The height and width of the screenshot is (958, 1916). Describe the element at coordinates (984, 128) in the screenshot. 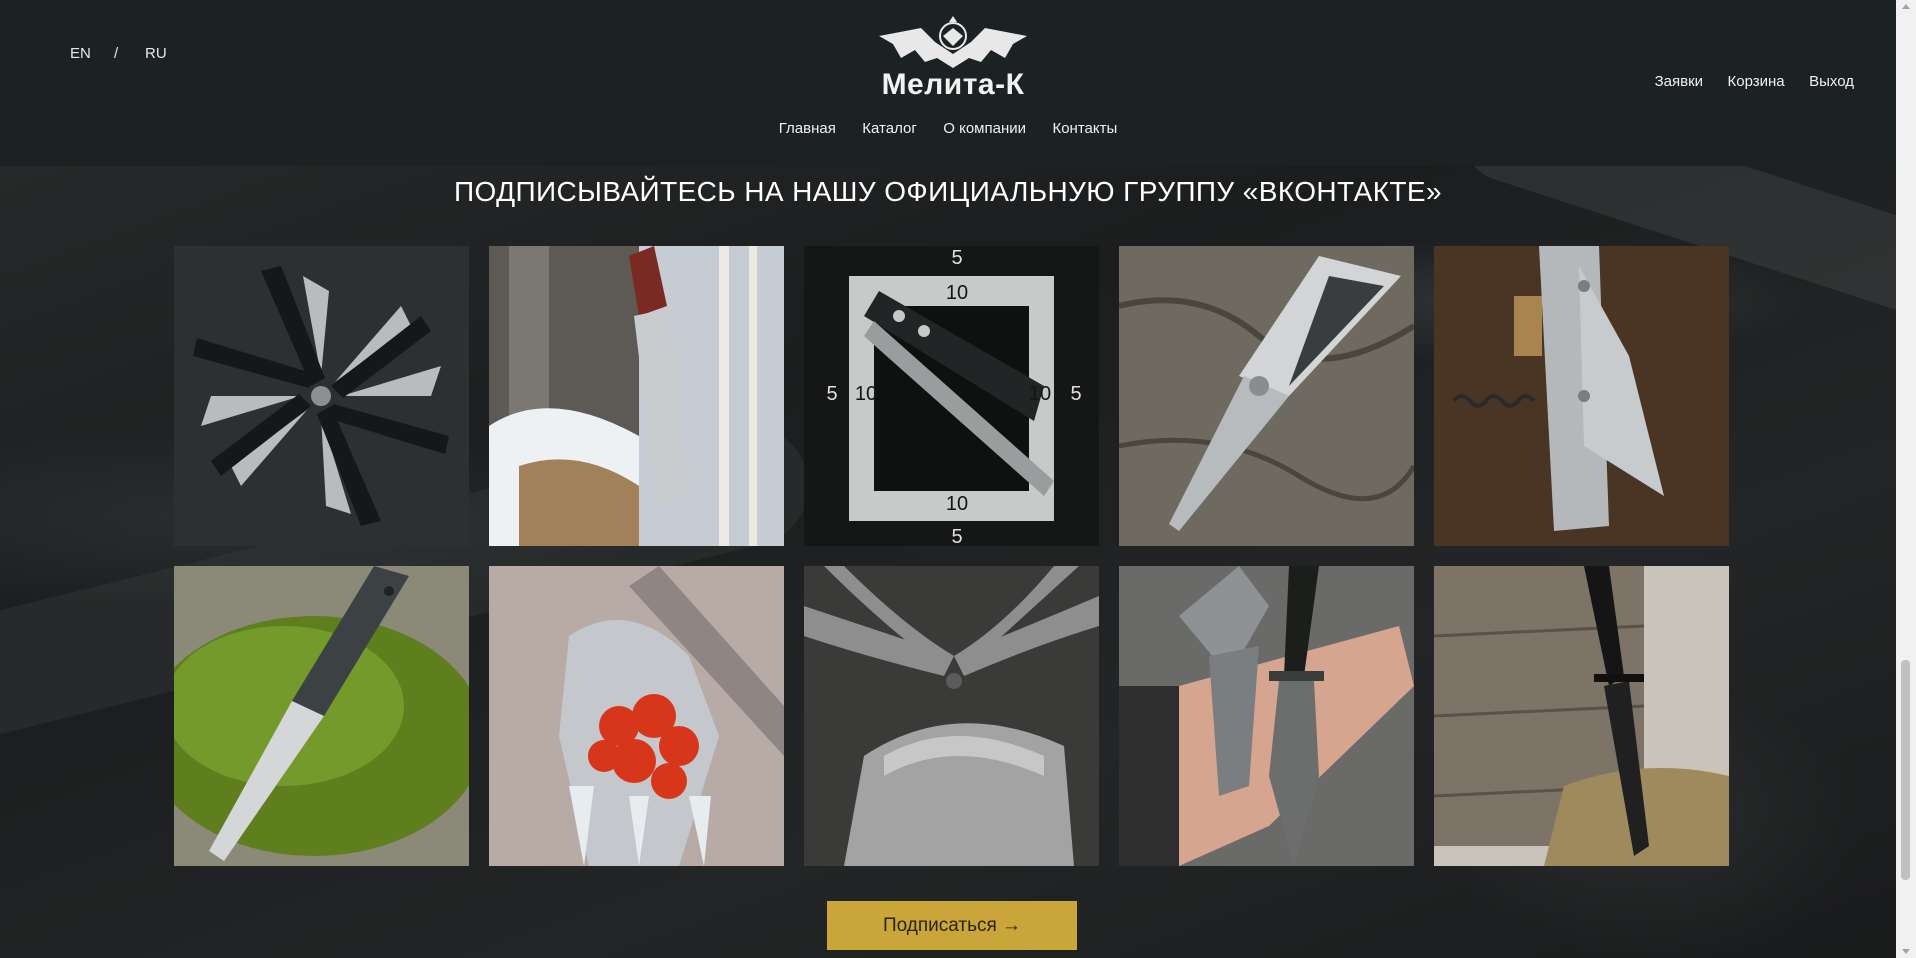

I see `nav-item-about: О компании` at that location.